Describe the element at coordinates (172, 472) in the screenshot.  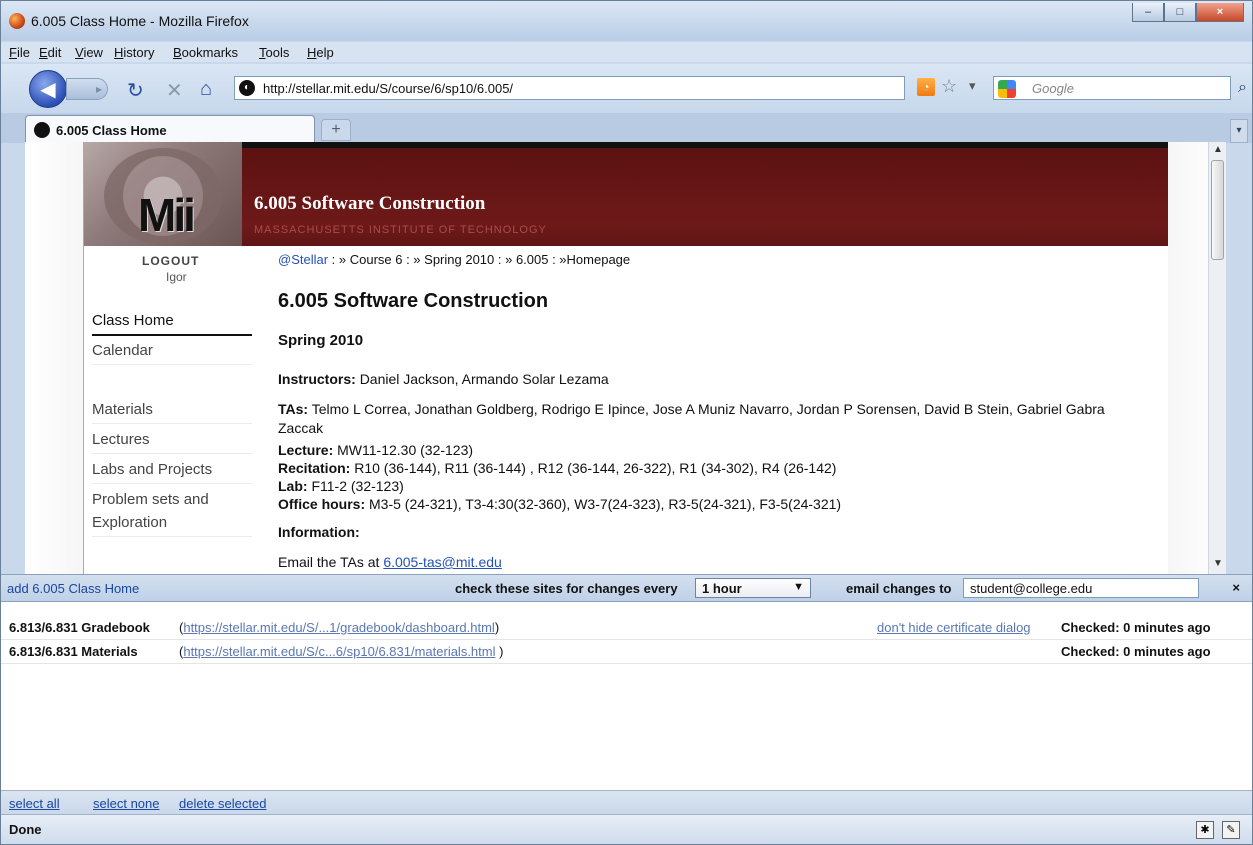
I see `sidebar-item-labs-projects: Labs and Projects` at that location.